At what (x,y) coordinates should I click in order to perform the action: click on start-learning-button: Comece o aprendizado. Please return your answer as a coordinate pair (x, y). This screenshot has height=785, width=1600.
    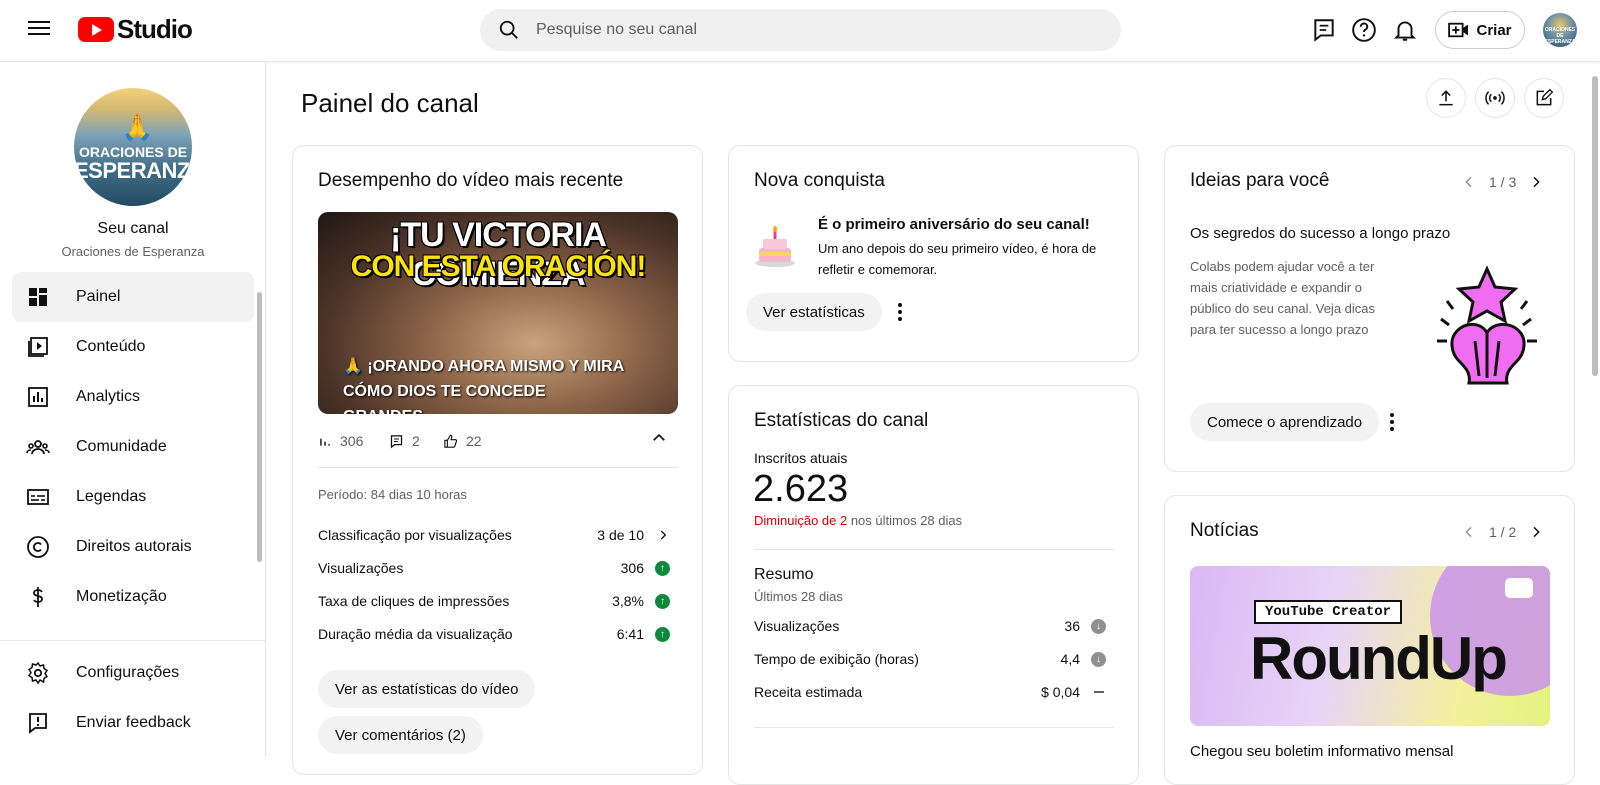
    Looking at the image, I should click on (1285, 422).